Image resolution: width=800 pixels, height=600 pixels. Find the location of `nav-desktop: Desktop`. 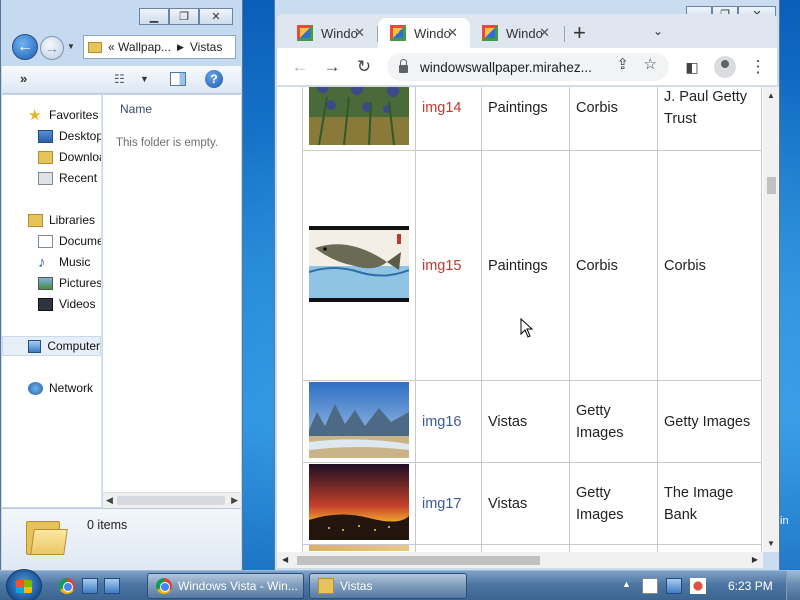

nav-desktop: Desktop is located at coordinates (70, 136).